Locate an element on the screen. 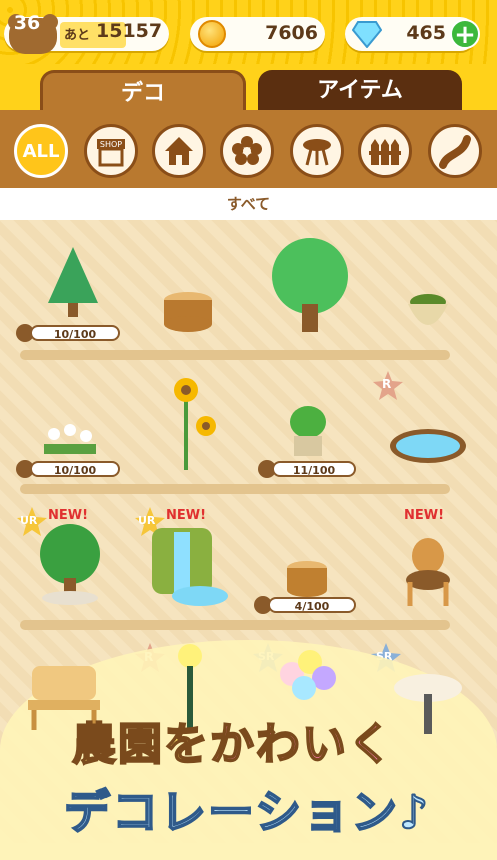 The height and width of the screenshot is (860, 497). category-path-button is located at coordinates (455, 151).